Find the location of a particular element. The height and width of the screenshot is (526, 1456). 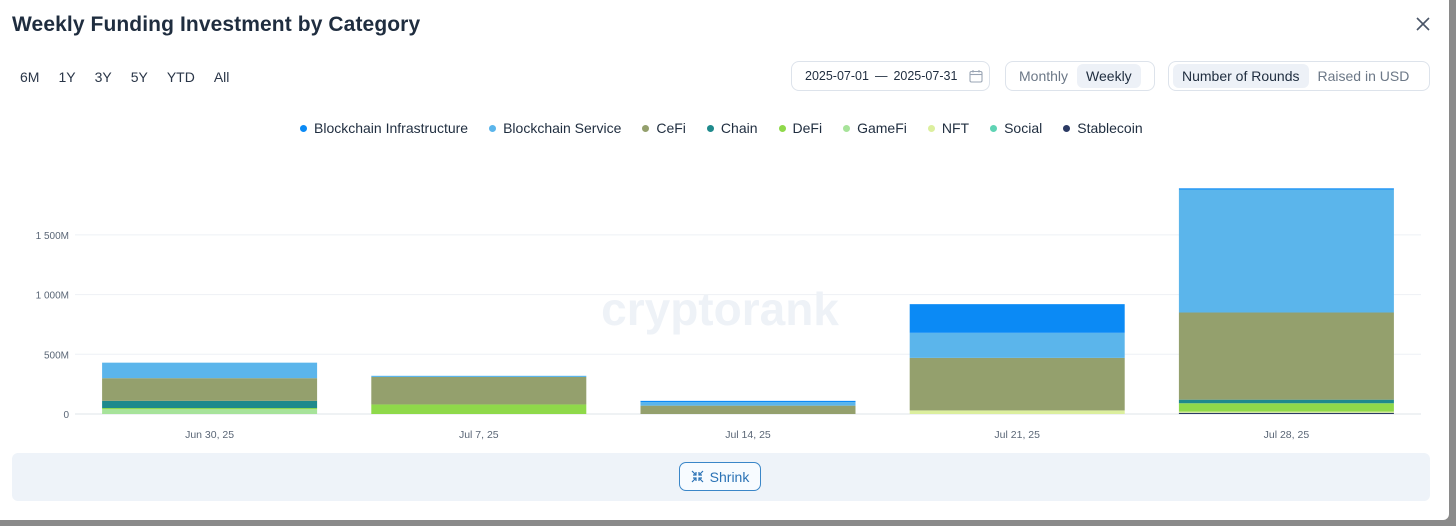

legend-item: DeFi is located at coordinates (800, 128).